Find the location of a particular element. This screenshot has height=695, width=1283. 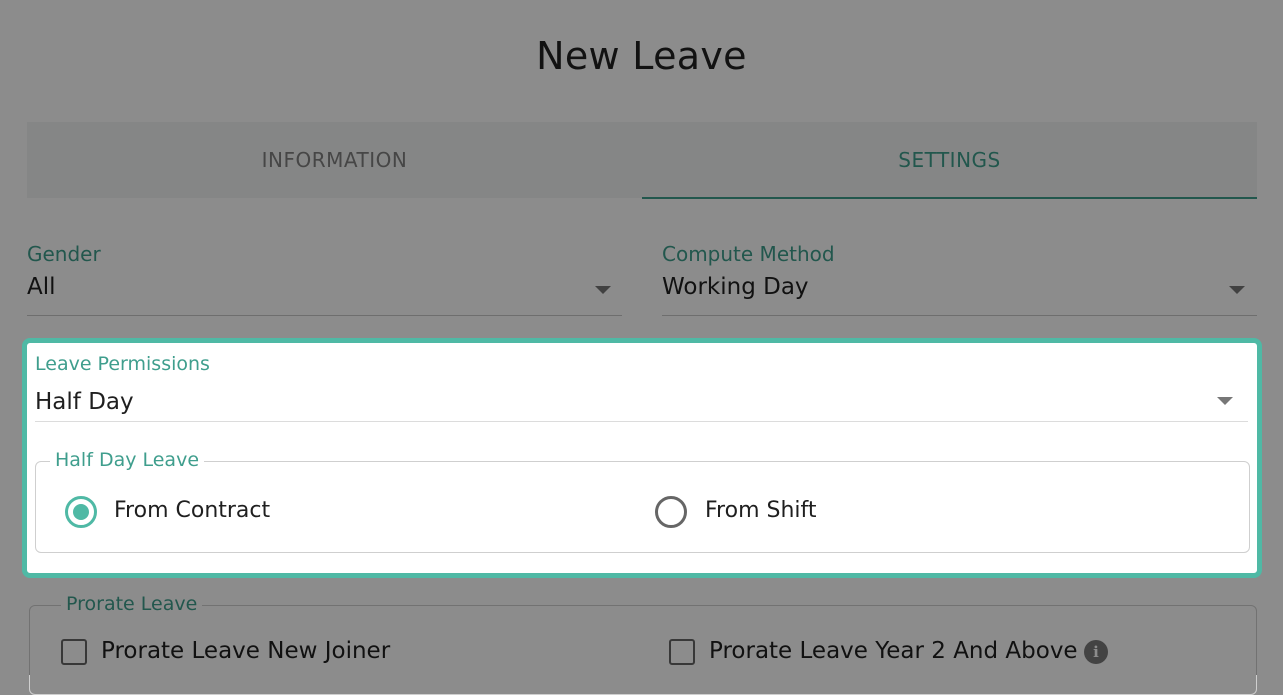

info-icon: i is located at coordinates (1096, 652).